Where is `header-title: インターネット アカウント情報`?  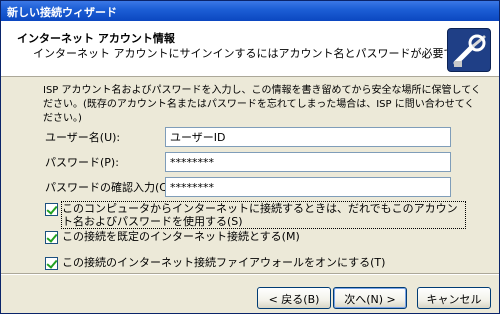
header-title: インターネット アカウント情報 is located at coordinates (96, 38).